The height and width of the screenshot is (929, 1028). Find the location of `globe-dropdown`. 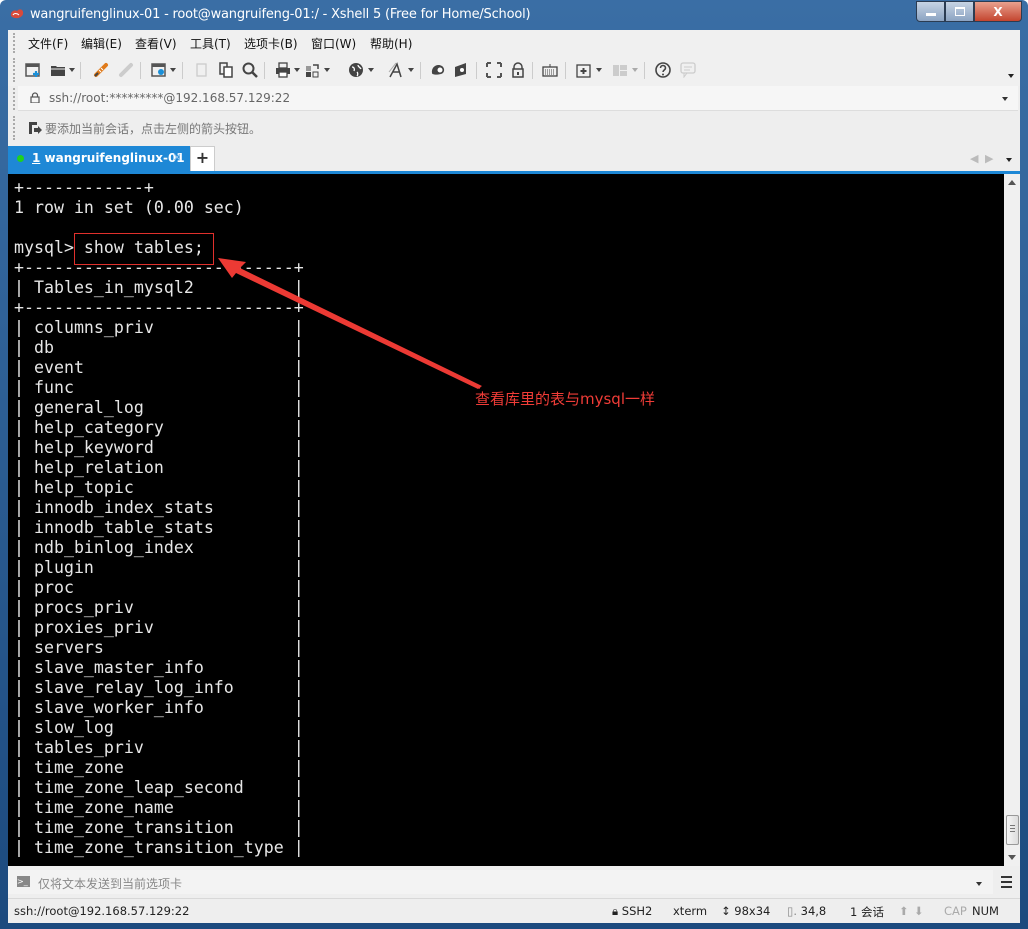

globe-dropdown is located at coordinates (371, 70).